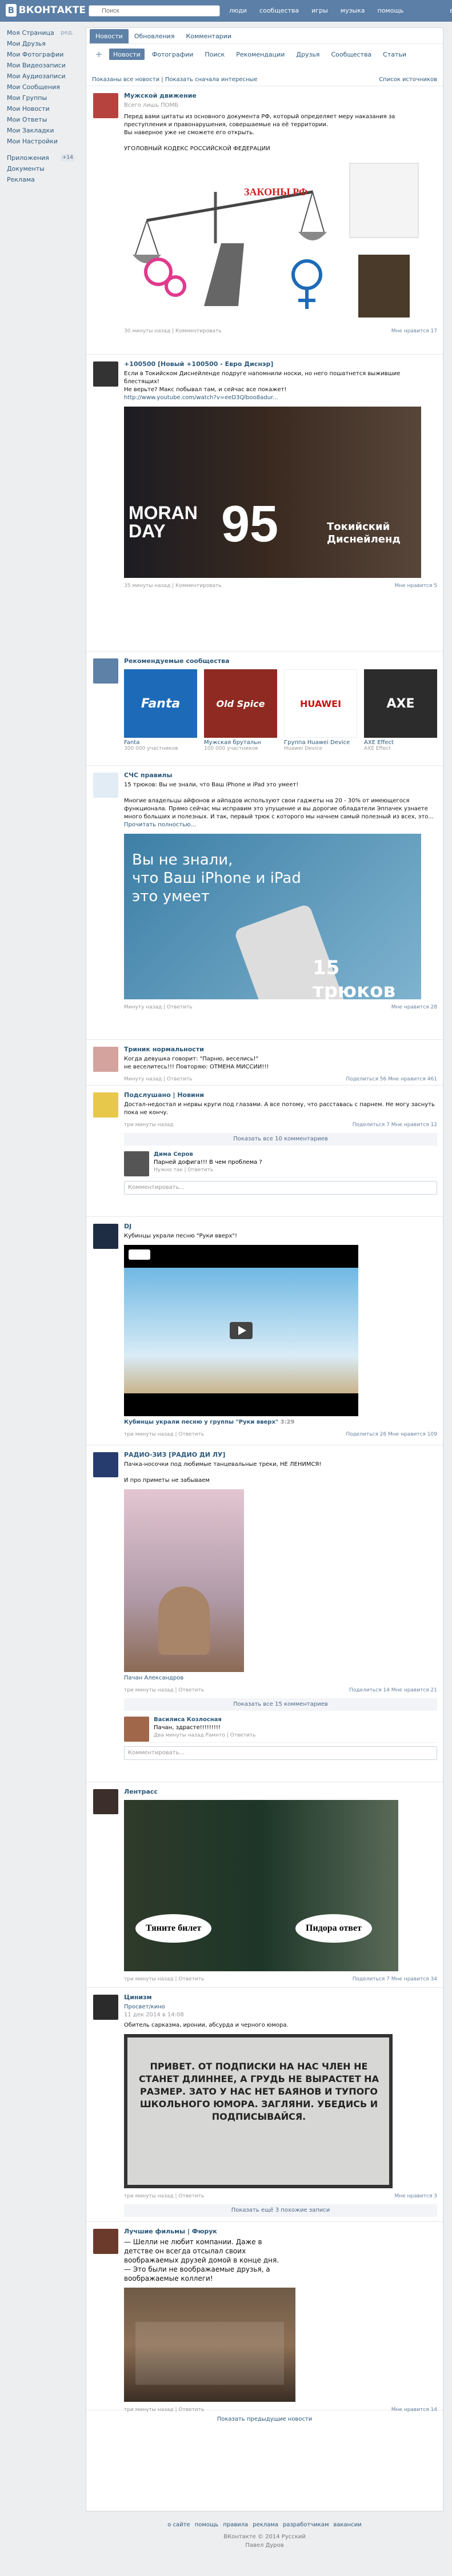 This screenshot has height=2576, width=452. What do you see at coordinates (394, 54) in the screenshot?
I see `subtab-articles: Статьи` at bounding box center [394, 54].